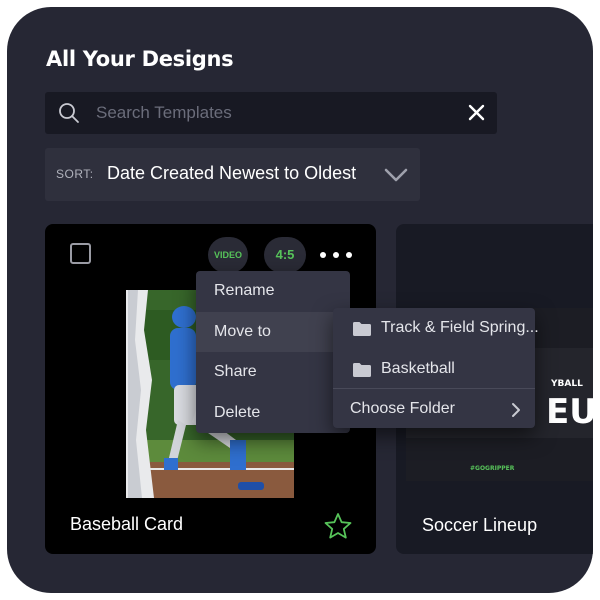 This screenshot has width=600, height=600. I want to click on search-input: Search Templates, so click(164, 113).